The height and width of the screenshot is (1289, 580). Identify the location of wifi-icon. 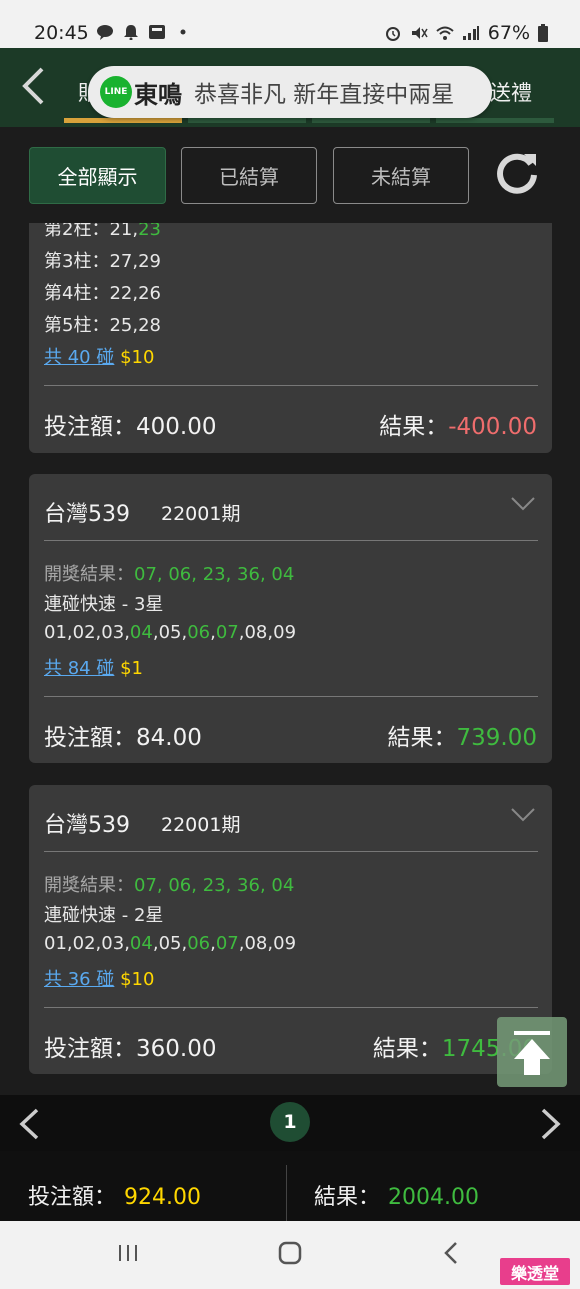
(445, 33).